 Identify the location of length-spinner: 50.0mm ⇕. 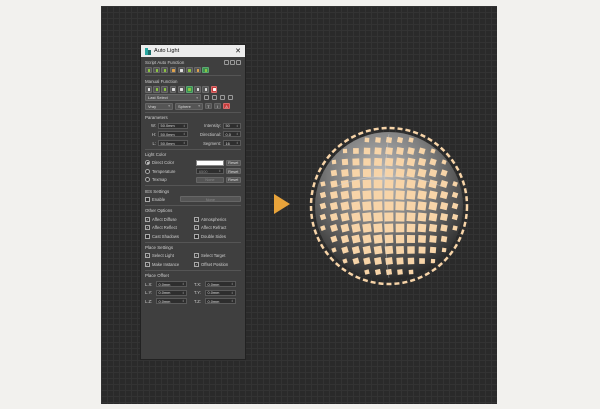
(173, 143).